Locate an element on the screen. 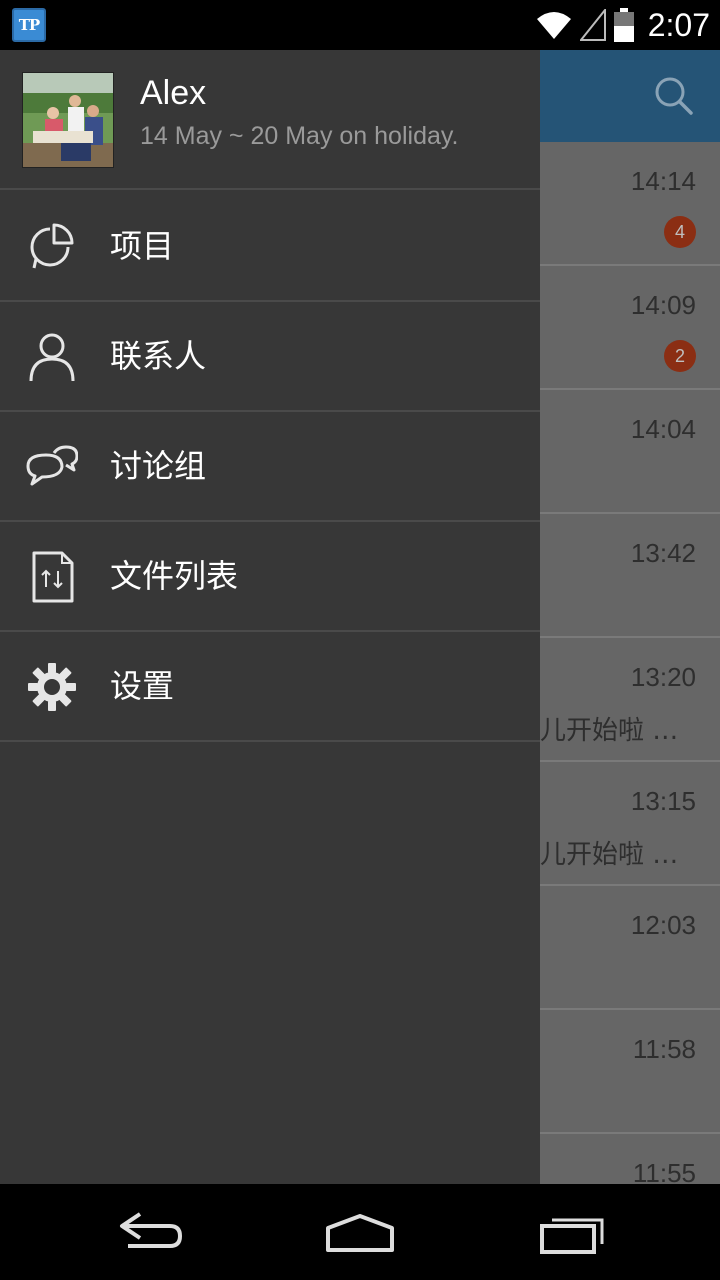 This screenshot has height=1280, width=720. person-icon is located at coordinates (52, 357).